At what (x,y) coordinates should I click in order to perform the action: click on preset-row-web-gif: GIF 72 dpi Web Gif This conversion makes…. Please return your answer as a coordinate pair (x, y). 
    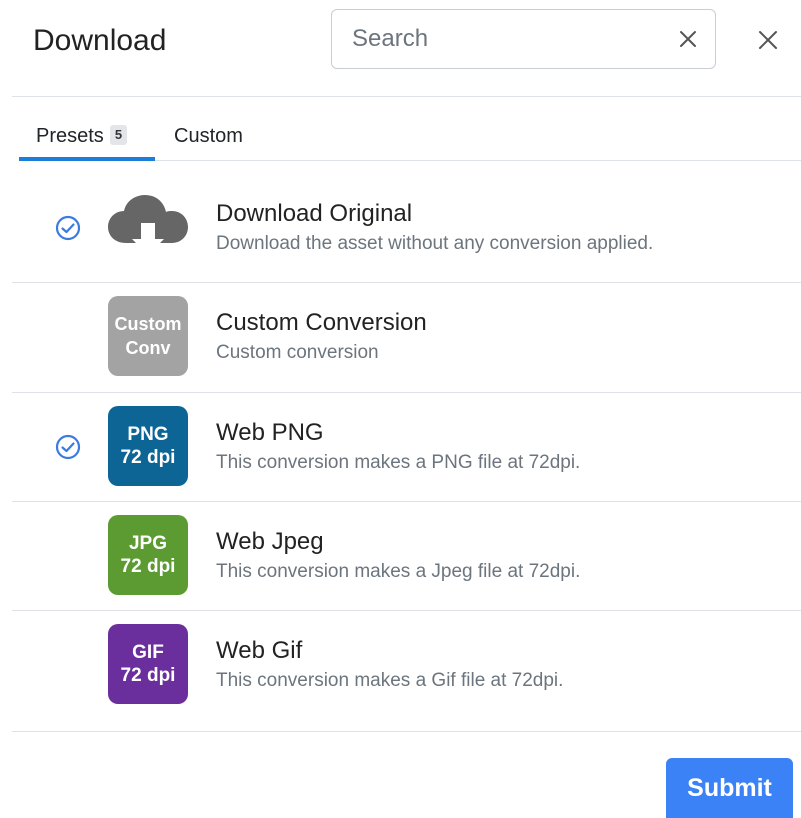
    Looking at the image, I should click on (400, 665).